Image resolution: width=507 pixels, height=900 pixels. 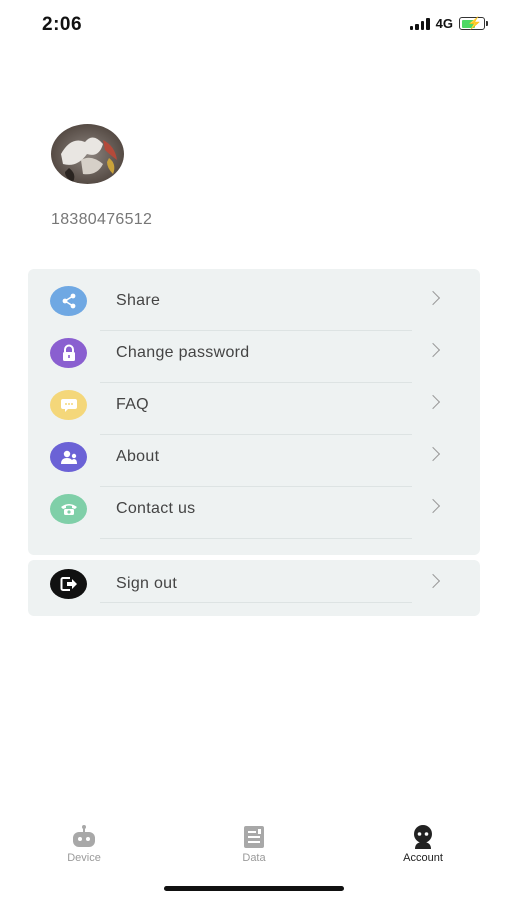 I want to click on battery-icon: ⚡, so click(x=473, y=23).